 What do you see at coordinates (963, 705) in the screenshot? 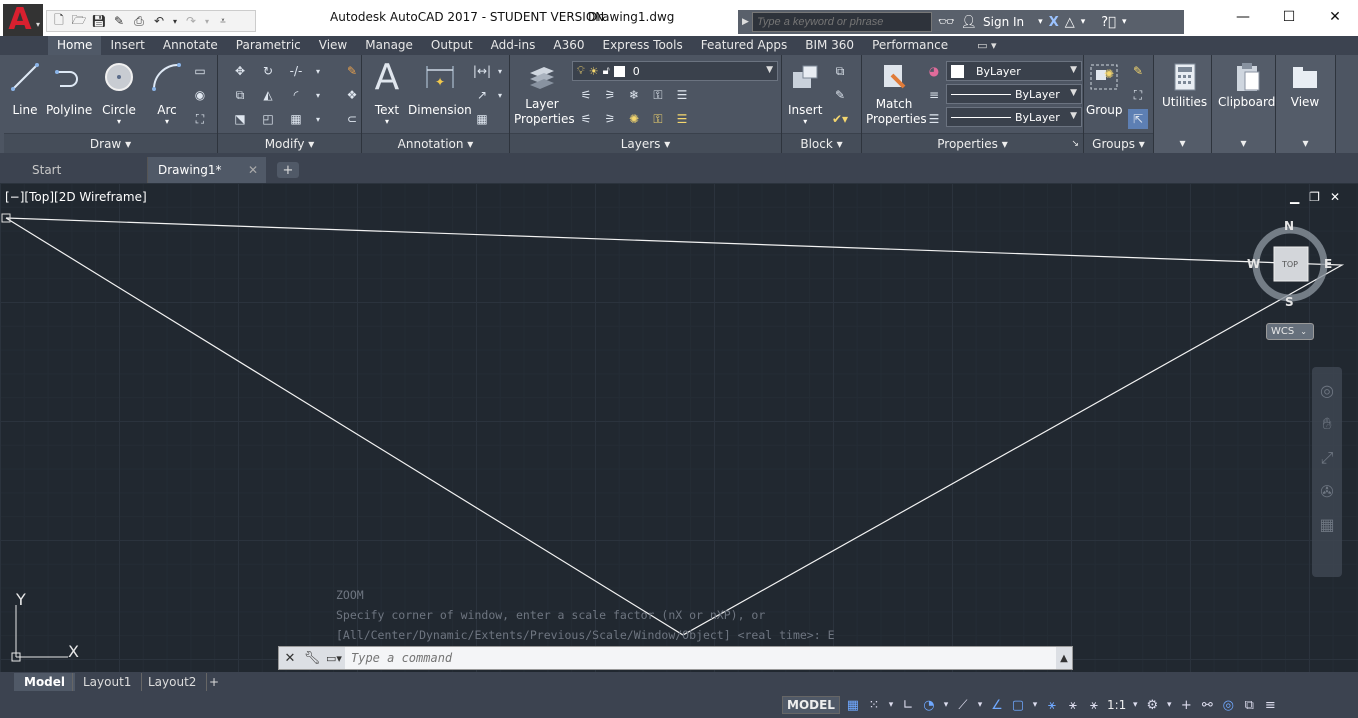
I see `isometric-icon: ⟋` at bounding box center [963, 705].